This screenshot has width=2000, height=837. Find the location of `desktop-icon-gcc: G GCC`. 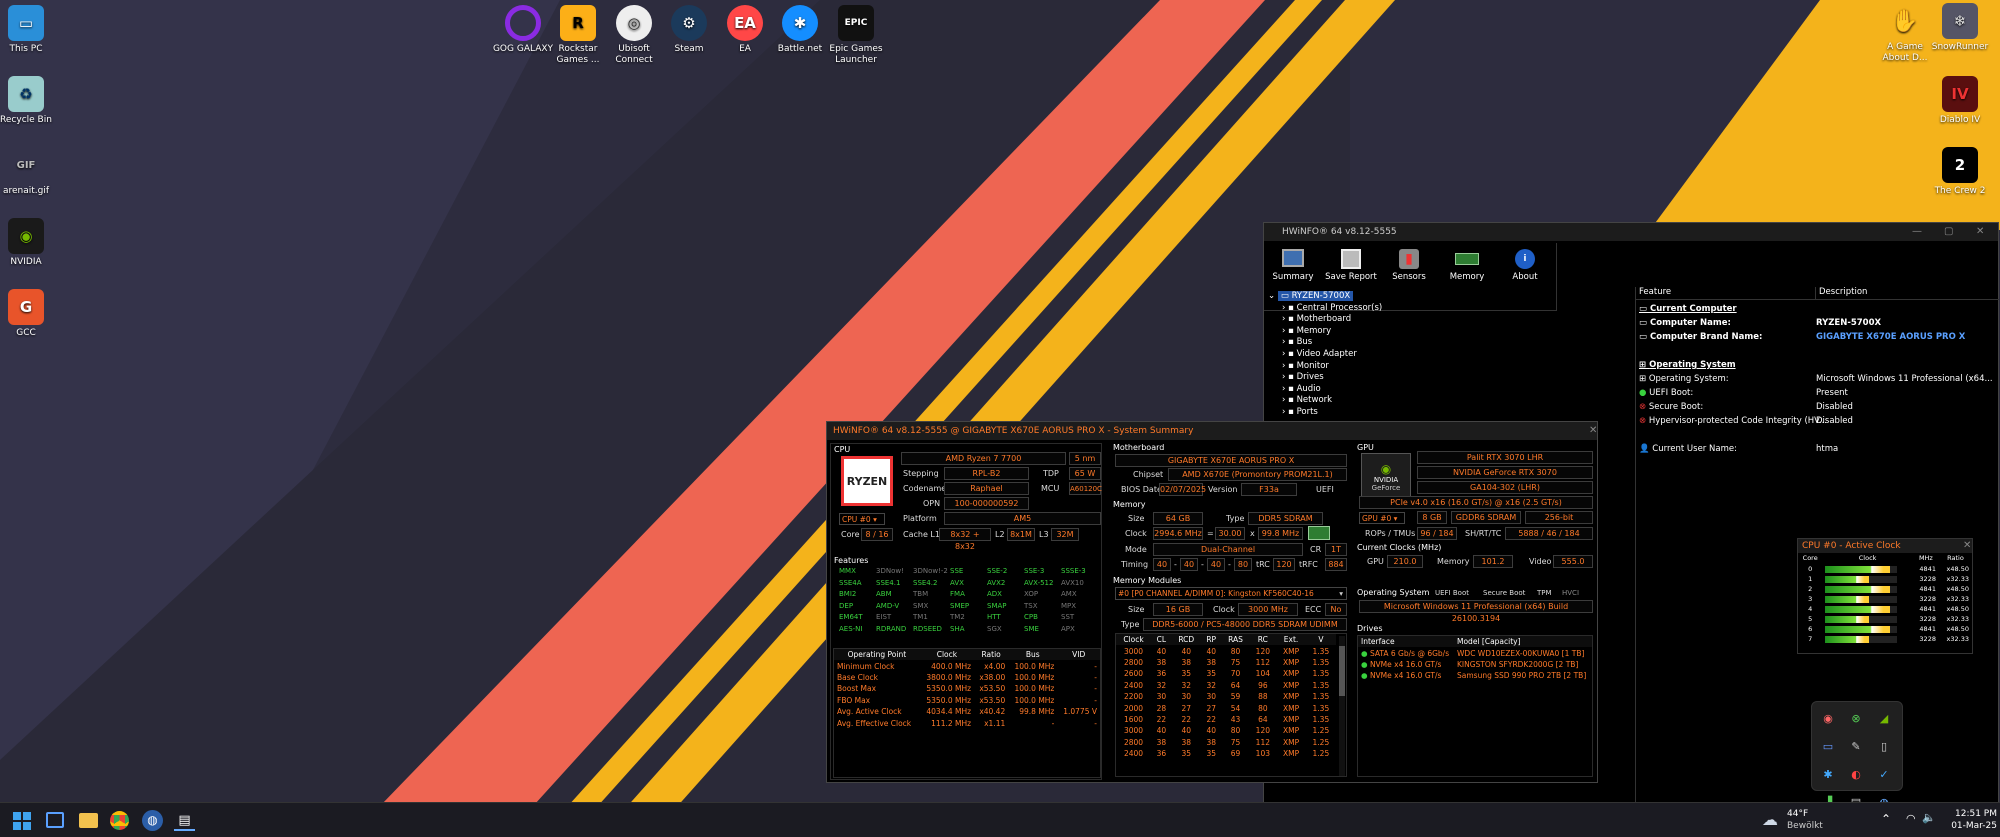

desktop-icon-gcc: G GCC is located at coordinates (28, 314).